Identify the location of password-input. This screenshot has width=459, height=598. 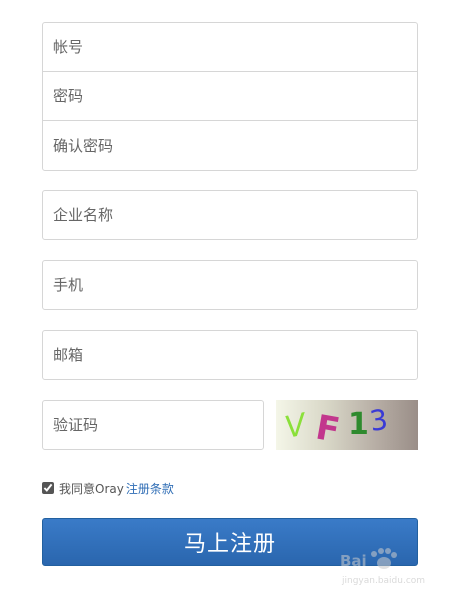
(230, 96).